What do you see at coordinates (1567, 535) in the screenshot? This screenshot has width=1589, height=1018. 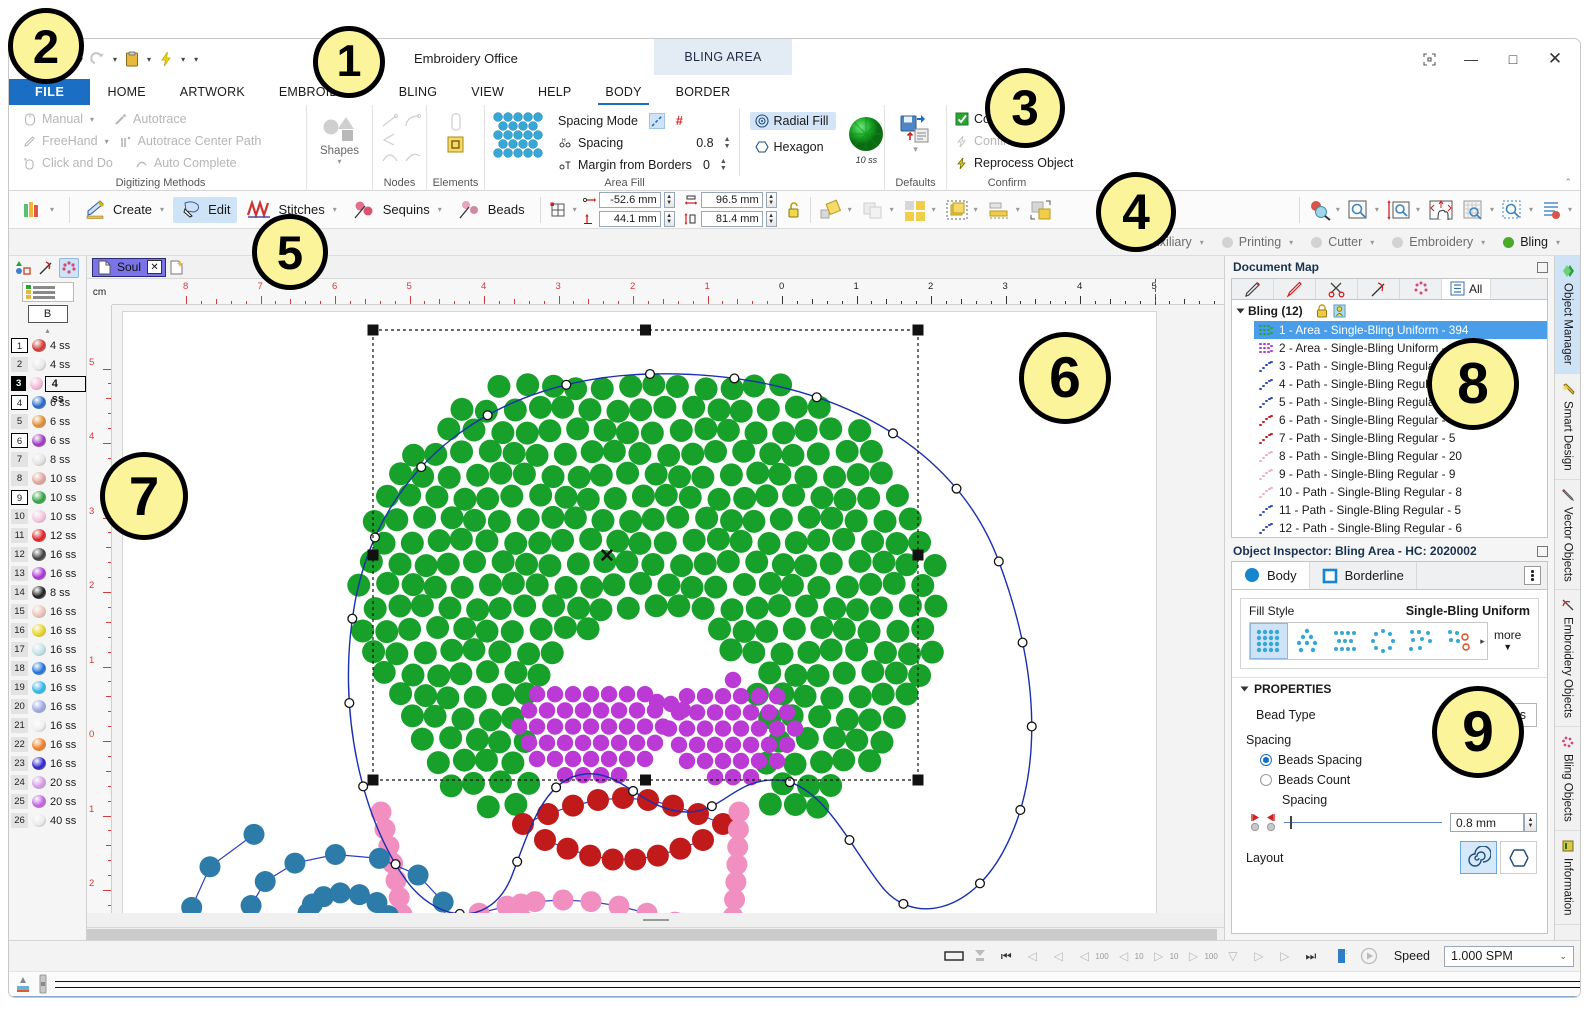 I see `vtab-vector-objects: Vector Objects` at bounding box center [1567, 535].